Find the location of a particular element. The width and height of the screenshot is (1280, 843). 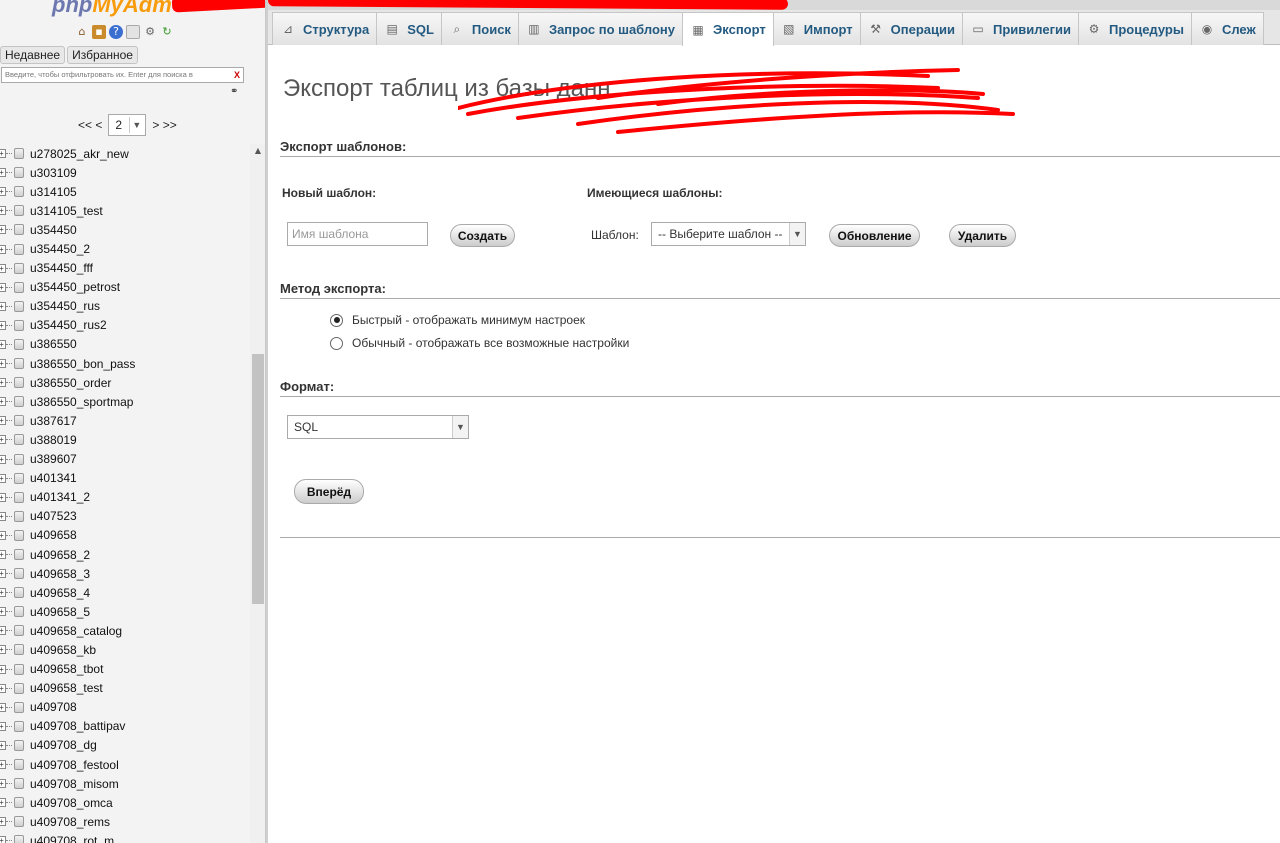

db-name: u386550_sportmap is located at coordinates (81, 402).